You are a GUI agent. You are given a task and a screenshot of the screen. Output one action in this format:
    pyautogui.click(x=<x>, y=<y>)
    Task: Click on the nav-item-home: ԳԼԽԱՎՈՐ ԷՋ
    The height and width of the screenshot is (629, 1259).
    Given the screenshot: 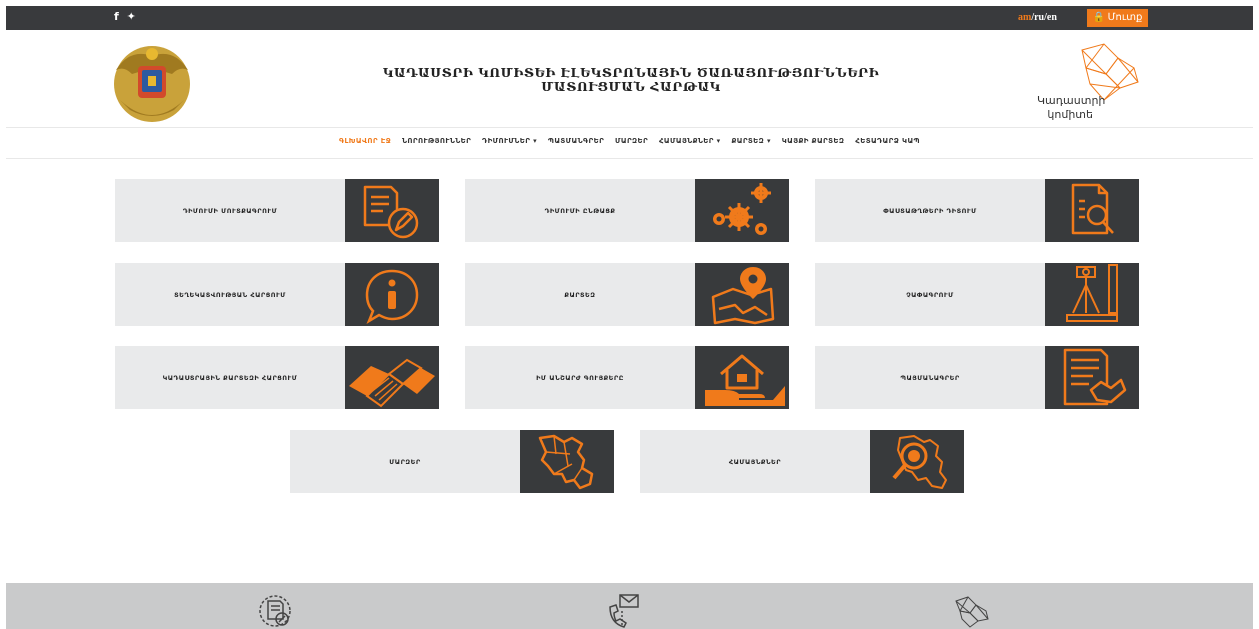 What is the action you would take?
    pyautogui.click(x=365, y=141)
    